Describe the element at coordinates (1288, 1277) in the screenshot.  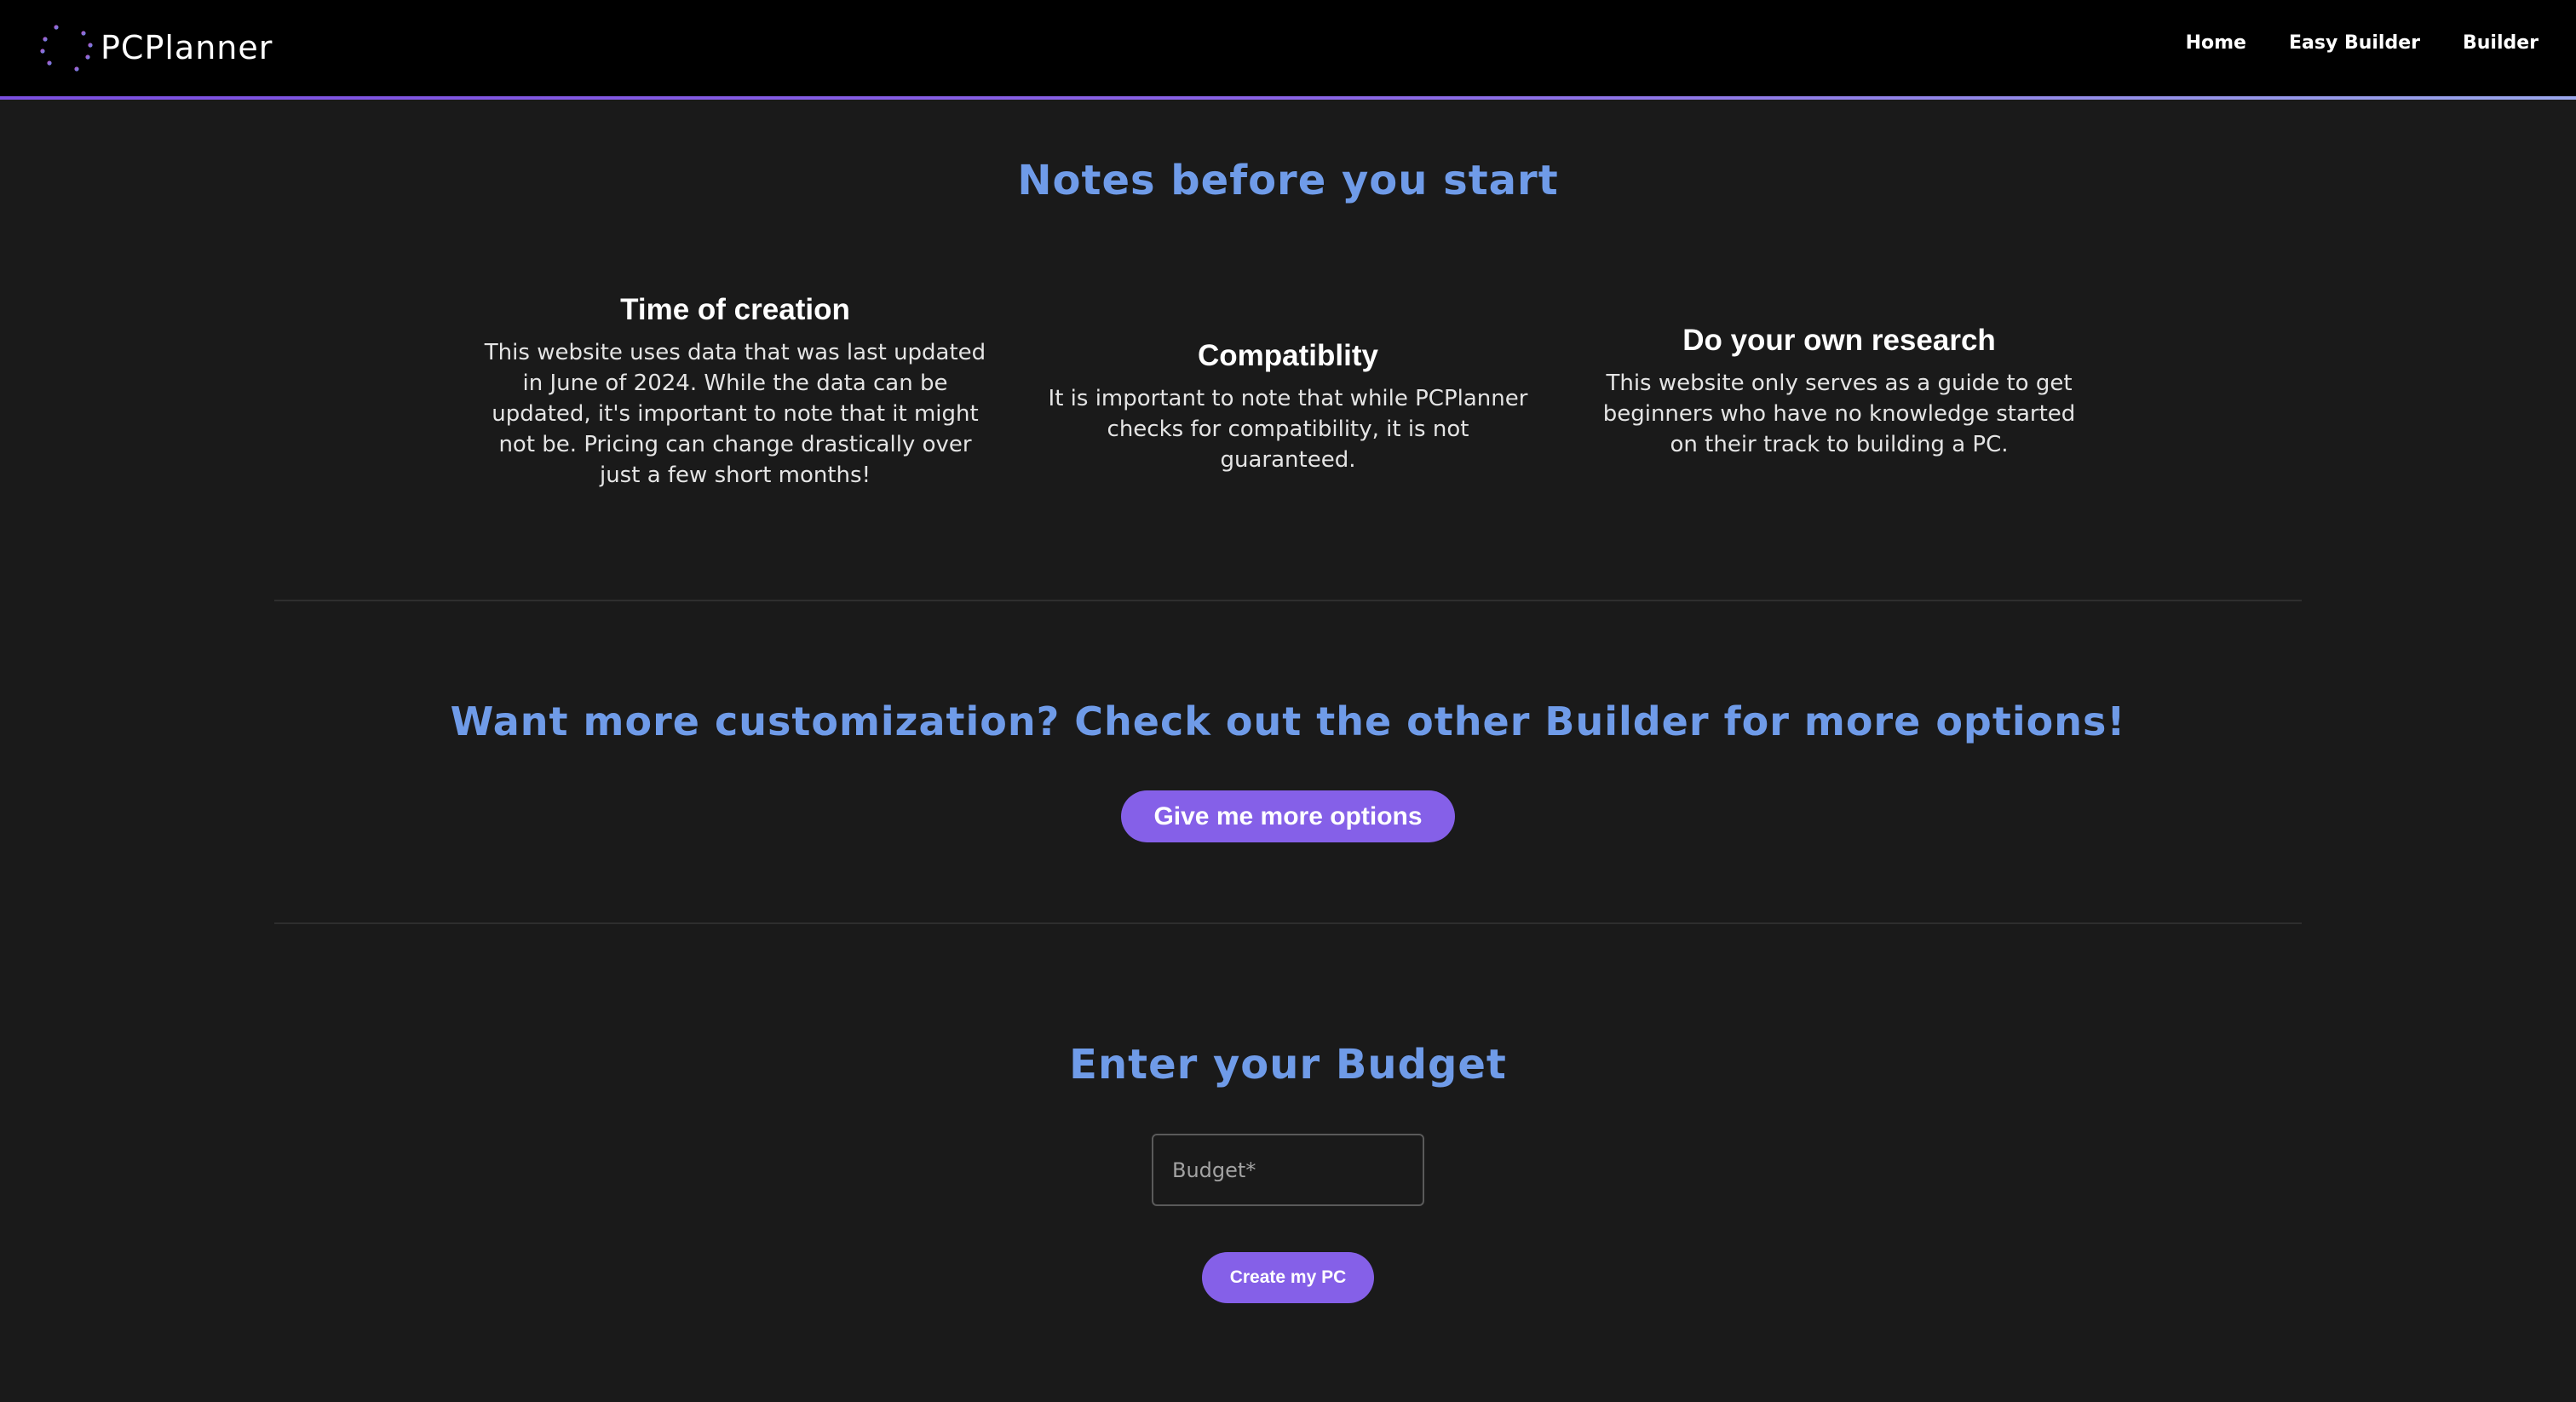
I see `create-pc-button: Create my PC` at that location.